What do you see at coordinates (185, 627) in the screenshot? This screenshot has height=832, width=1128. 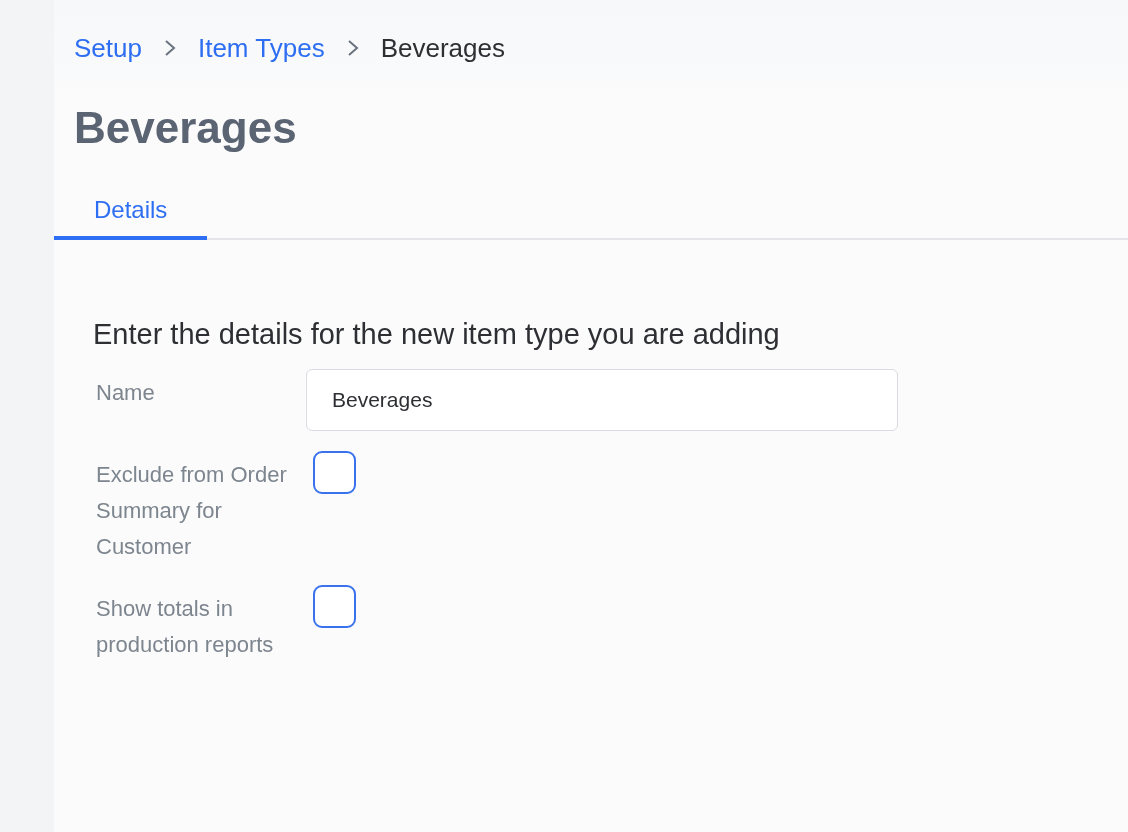 I see `field-label: Show totals in production reports` at bounding box center [185, 627].